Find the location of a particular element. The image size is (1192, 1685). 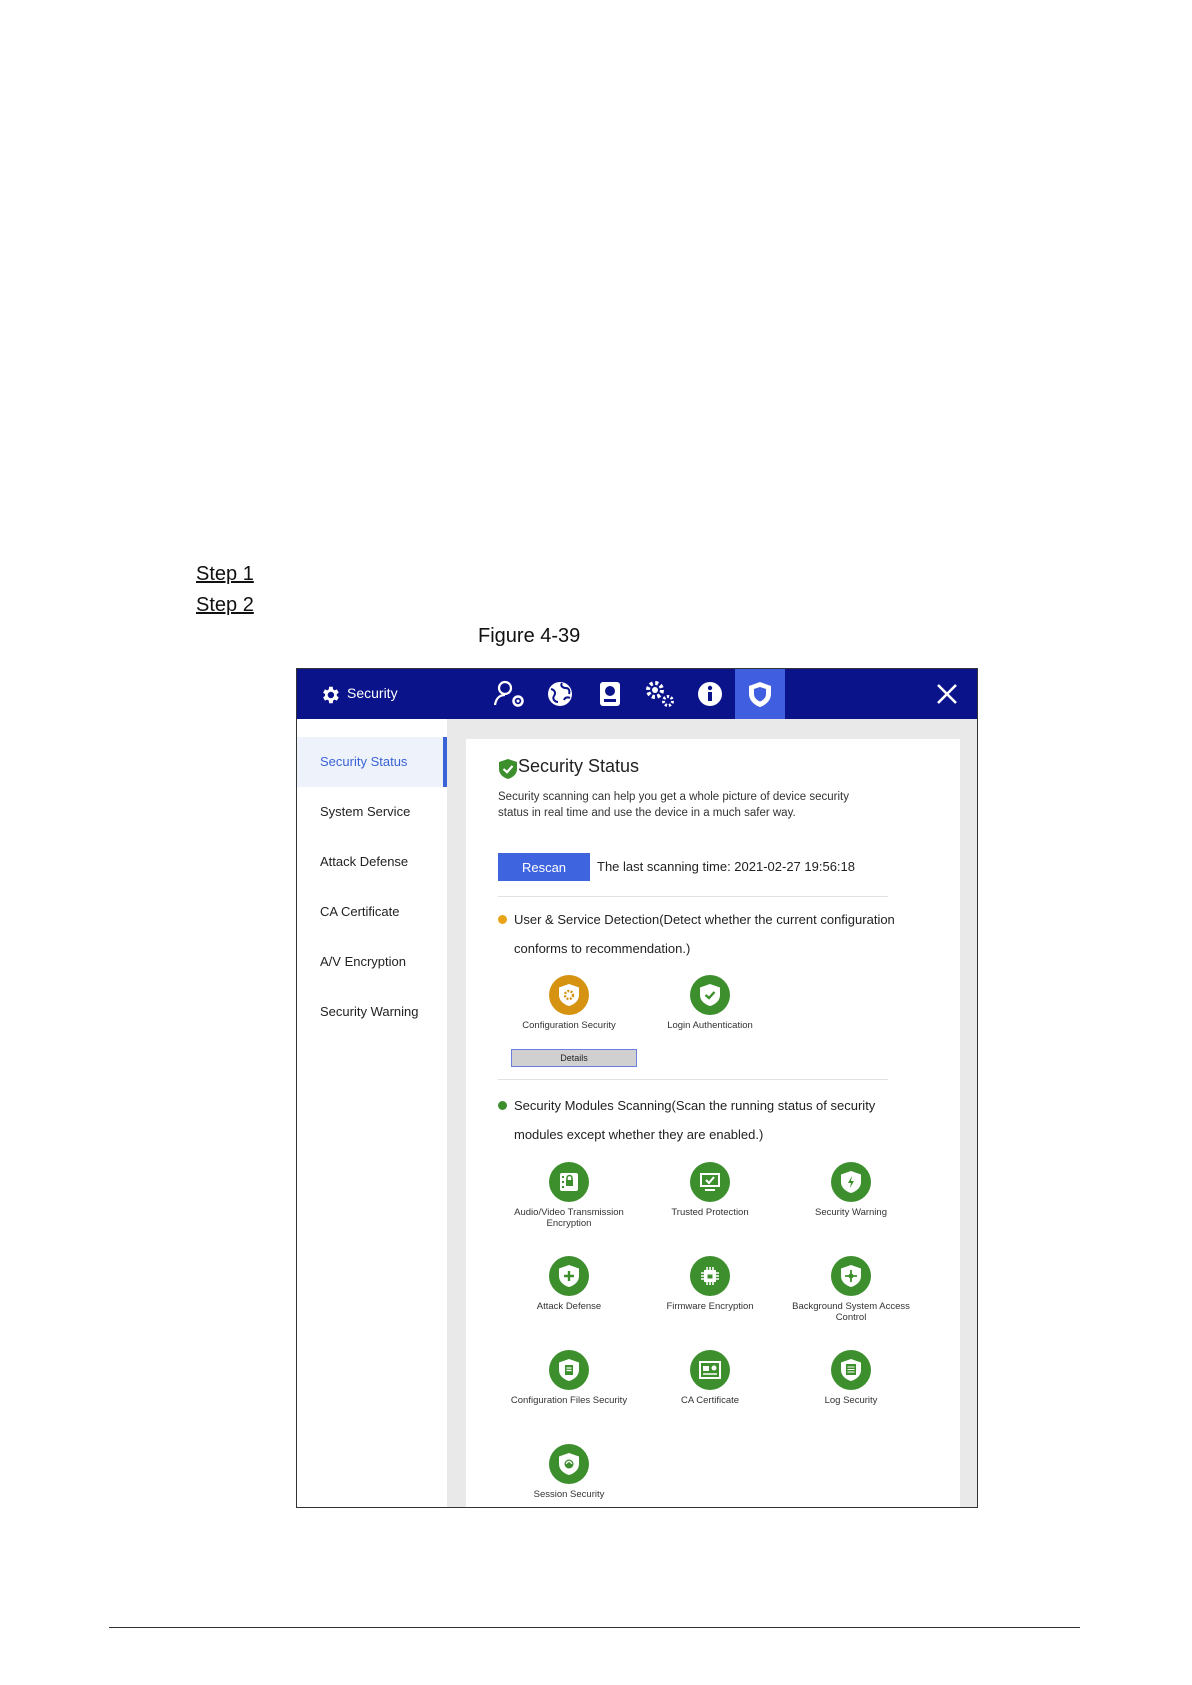

shield-log-icon is located at coordinates (851, 1370).